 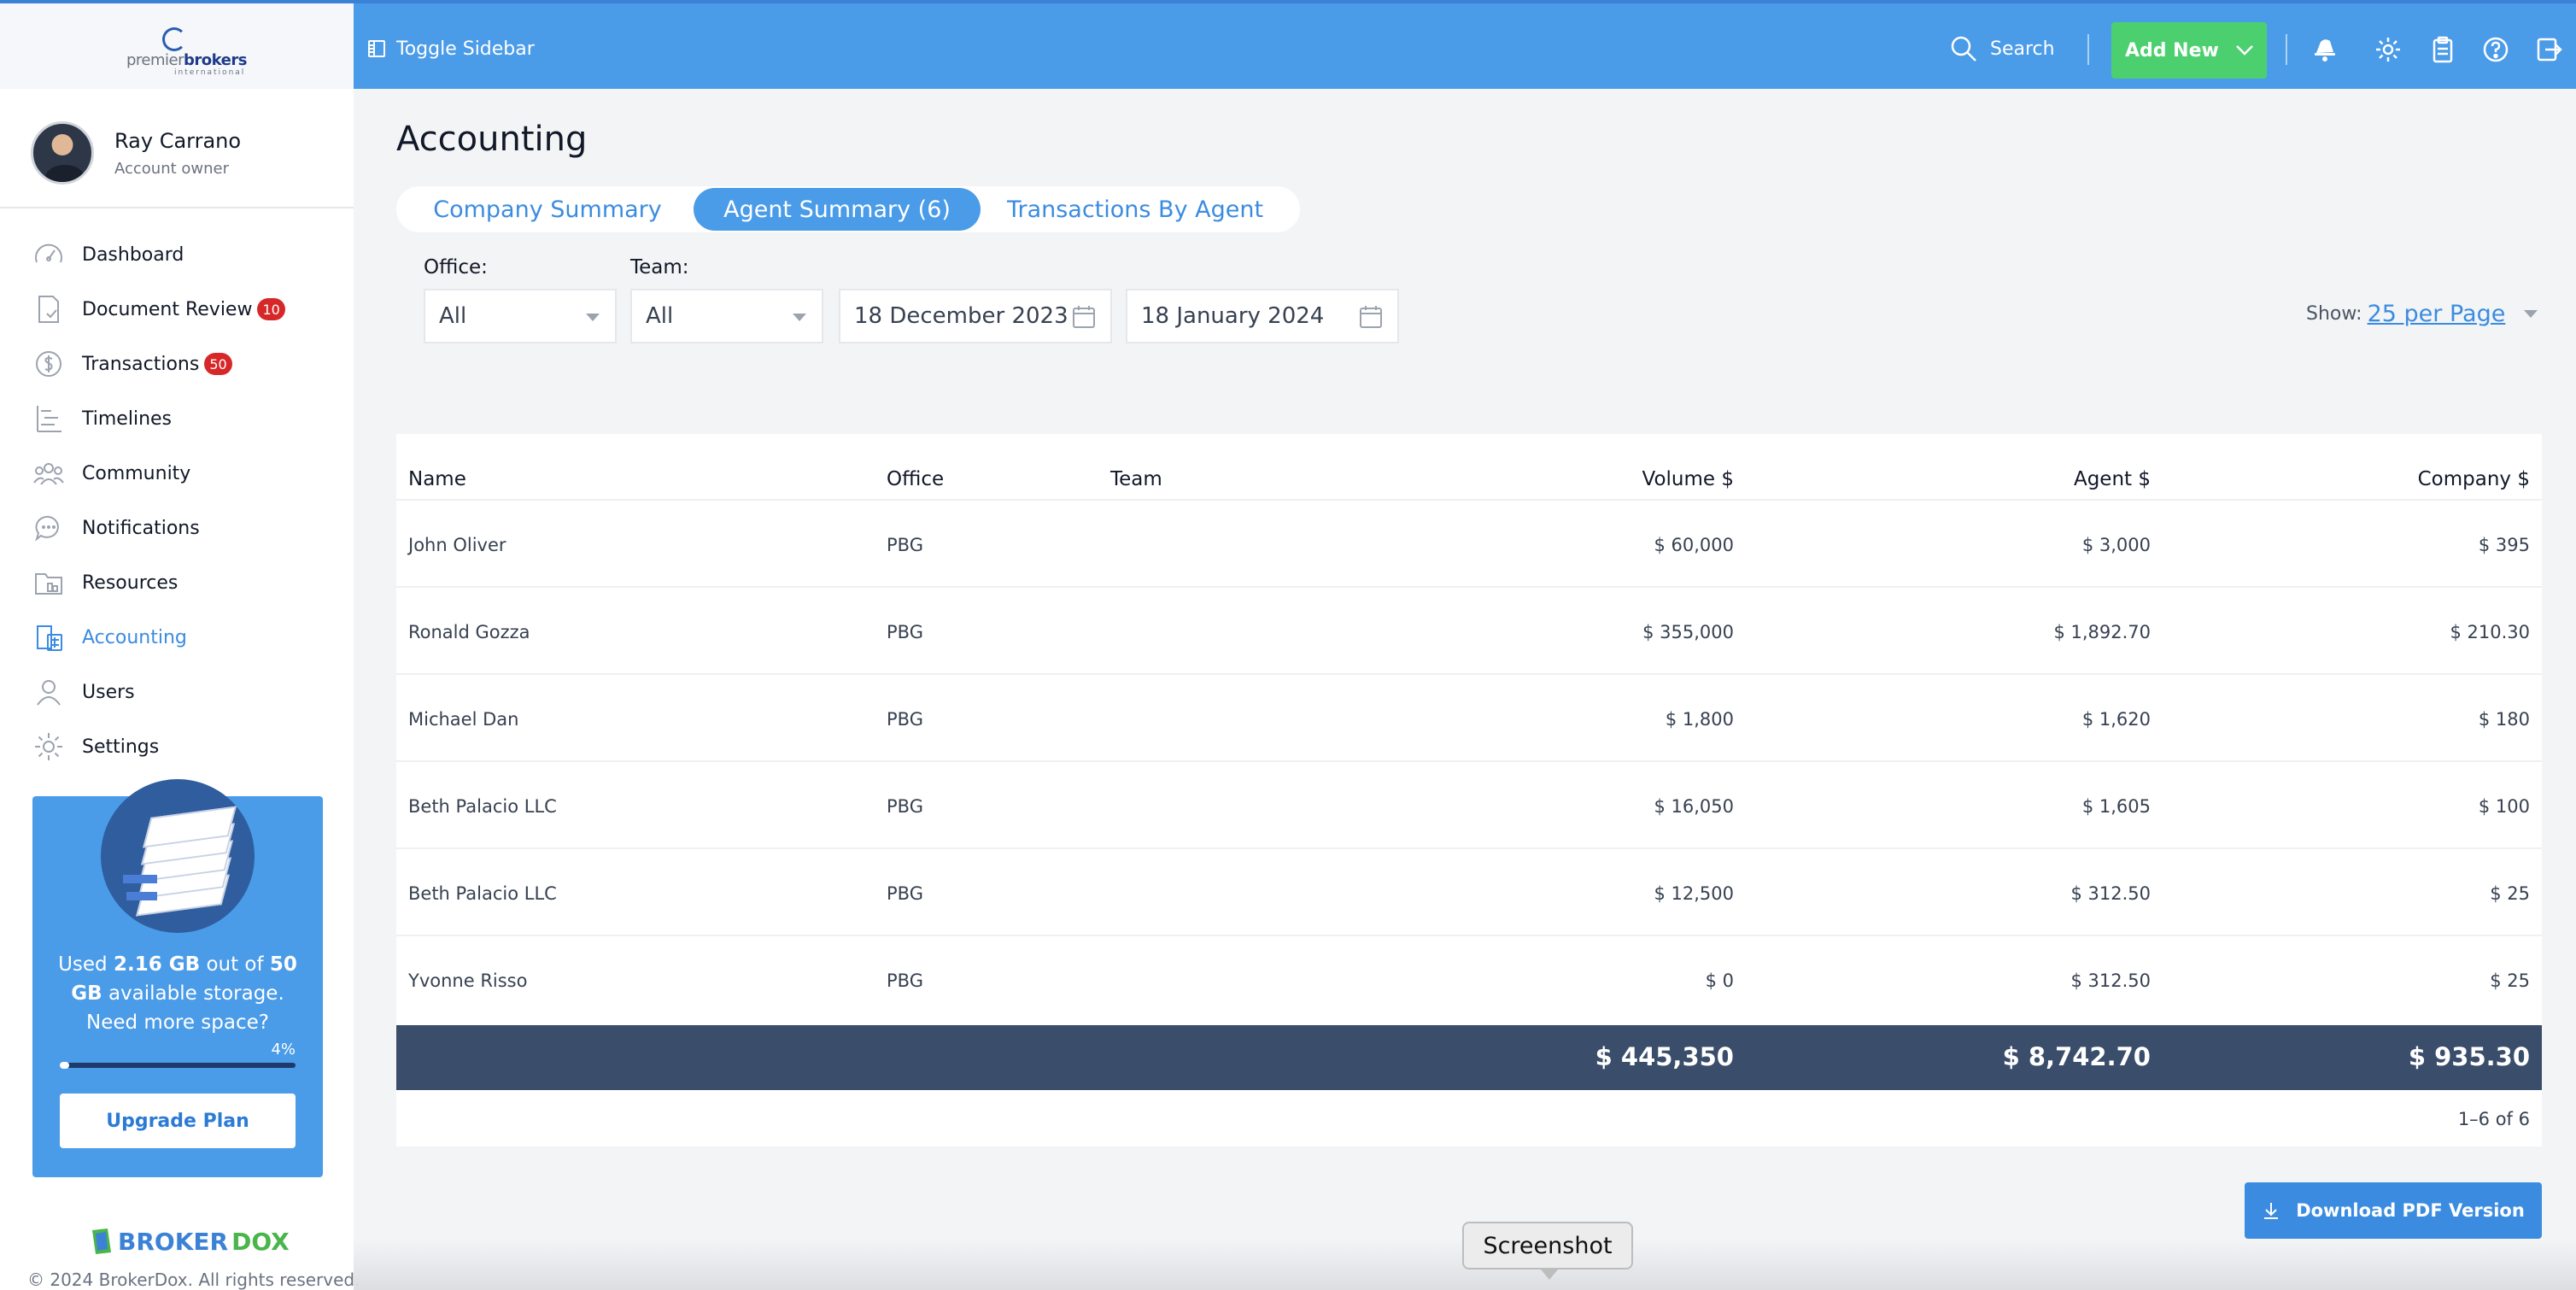 I want to click on sidebar-item-label: Dashboard, so click(x=133, y=255).